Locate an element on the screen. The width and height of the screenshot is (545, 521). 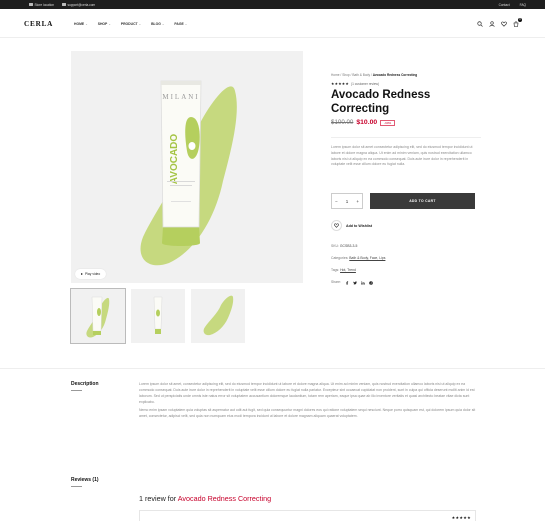
thumbnail-front is located at coordinates (98, 316).